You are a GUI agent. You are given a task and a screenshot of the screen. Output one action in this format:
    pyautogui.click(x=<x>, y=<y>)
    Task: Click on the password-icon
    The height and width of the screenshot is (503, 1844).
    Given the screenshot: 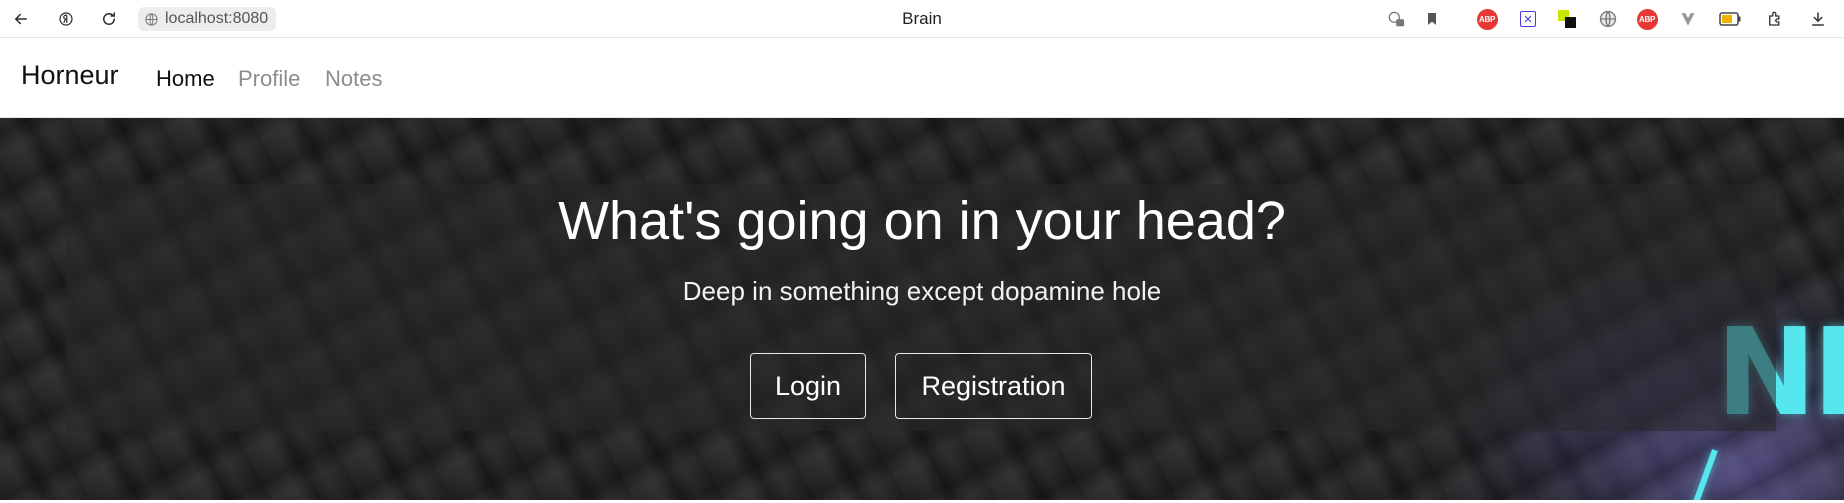 What is the action you would take?
    pyautogui.click(x=1396, y=19)
    